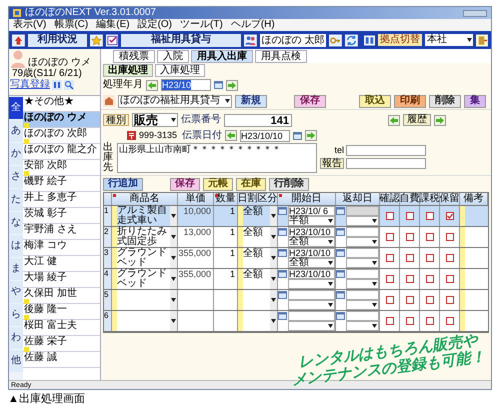 The image size is (500, 411). I want to click on index-tab: ら, so click(16, 315).